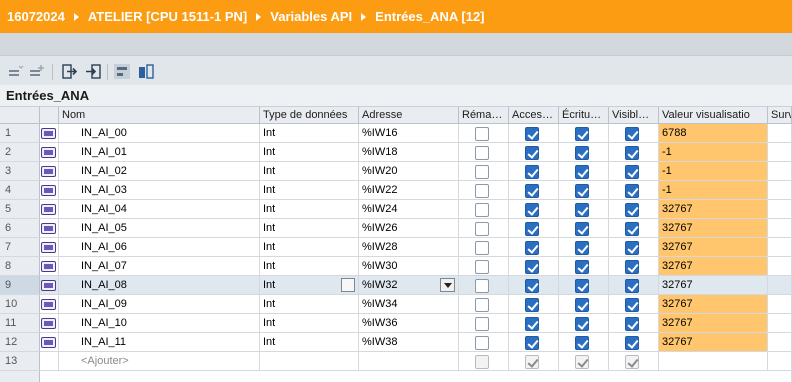 This screenshot has height=382, width=792. Describe the element at coordinates (159, 190) in the screenshot. I see `tag-name: IN_AI_03` at that location.